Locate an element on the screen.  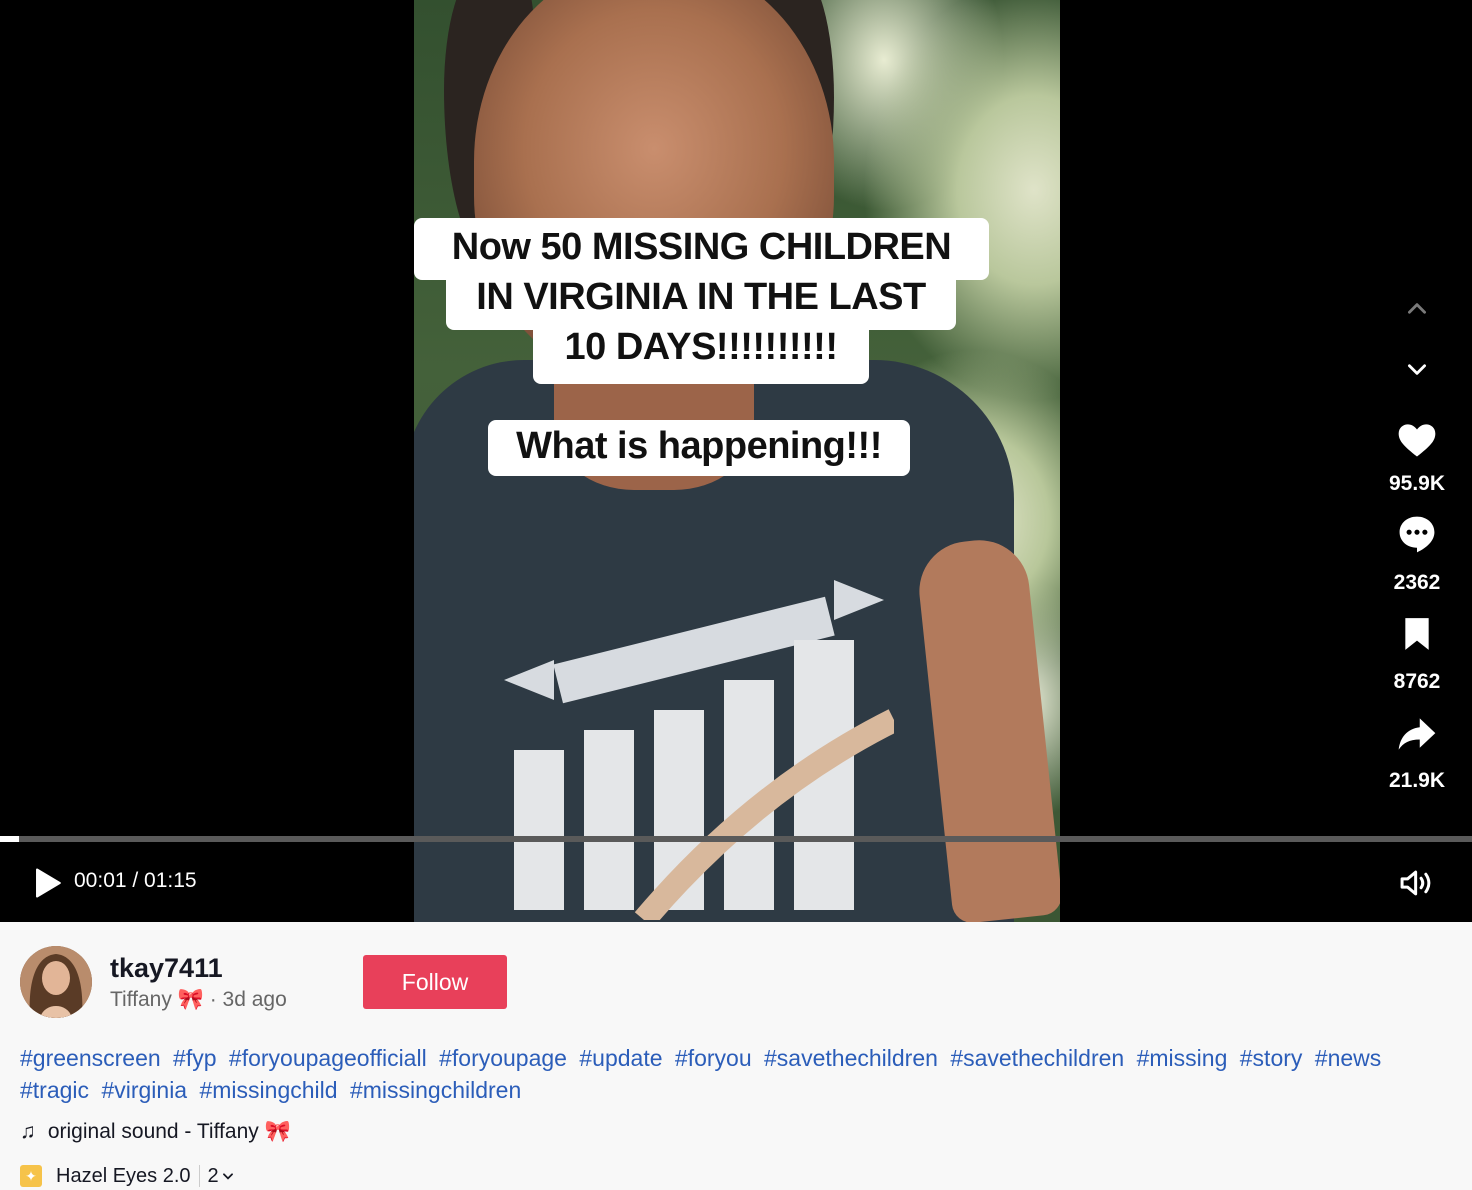
play-button is located at coordinates (47, 883).